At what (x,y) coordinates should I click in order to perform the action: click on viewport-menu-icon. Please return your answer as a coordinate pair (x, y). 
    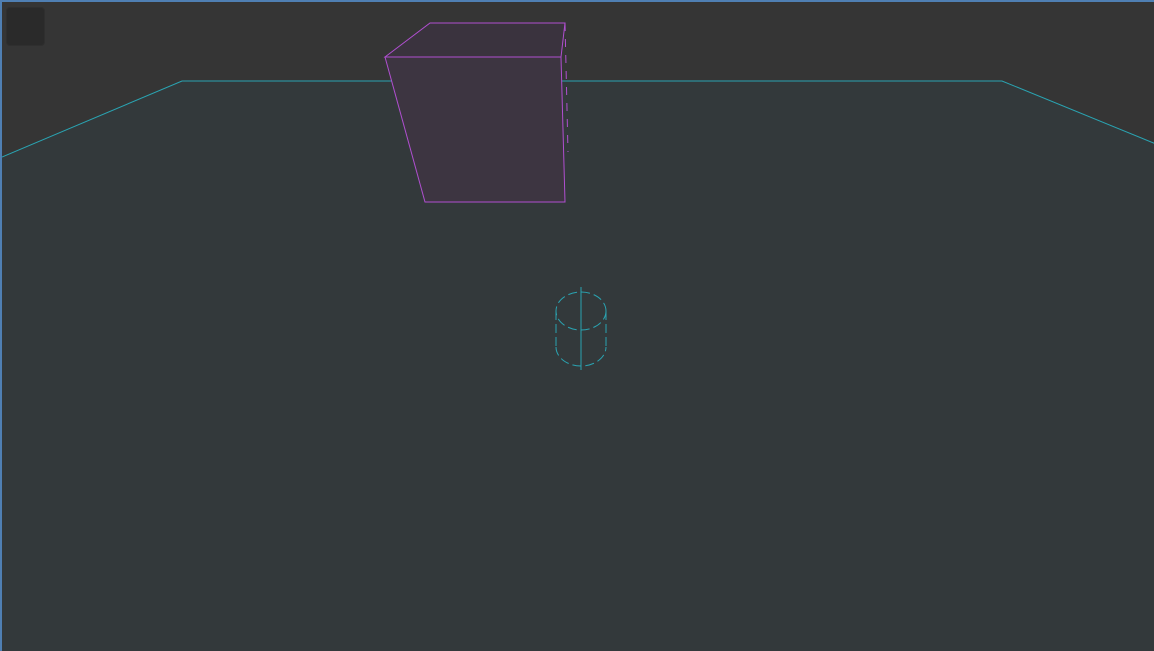
    Looking at the image, I should click on (25, 26).